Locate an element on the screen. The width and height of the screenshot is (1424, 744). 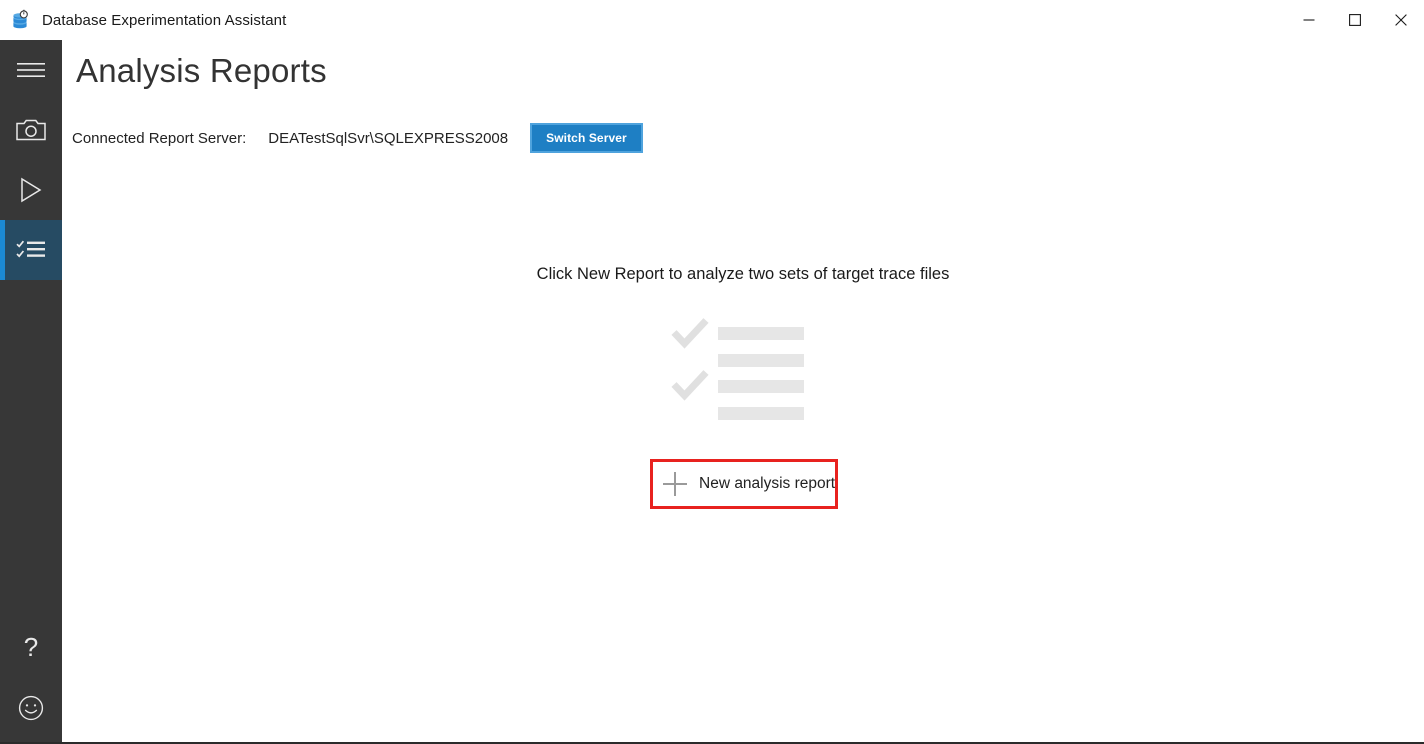
sidebar-item-capture is located at coordinates (31, 130).